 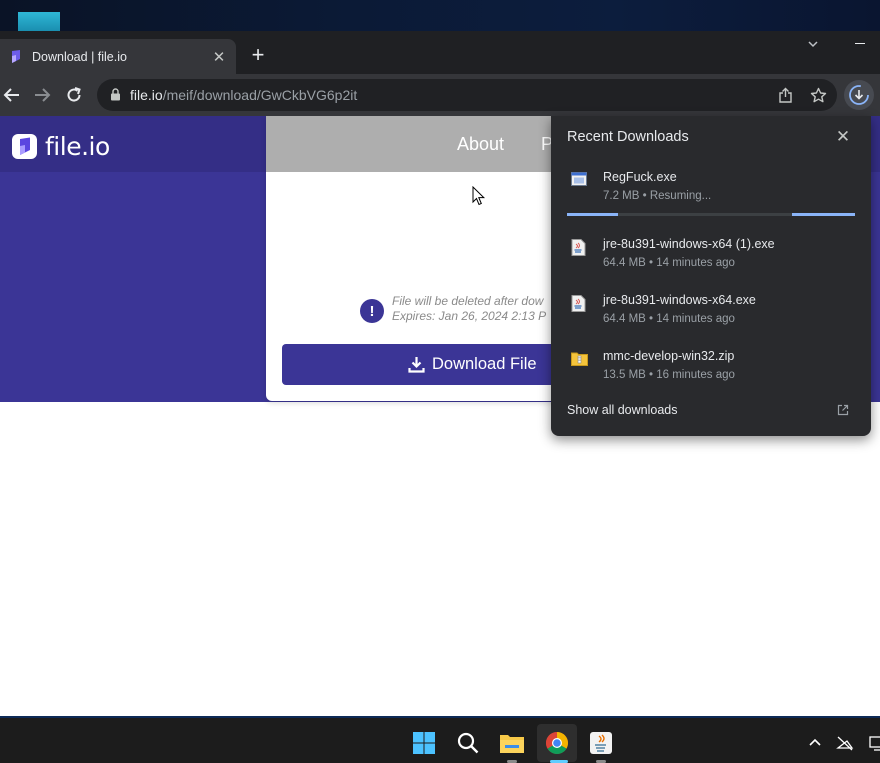 I want to click on bookmark-star-icon, so click(x=818, y=95).